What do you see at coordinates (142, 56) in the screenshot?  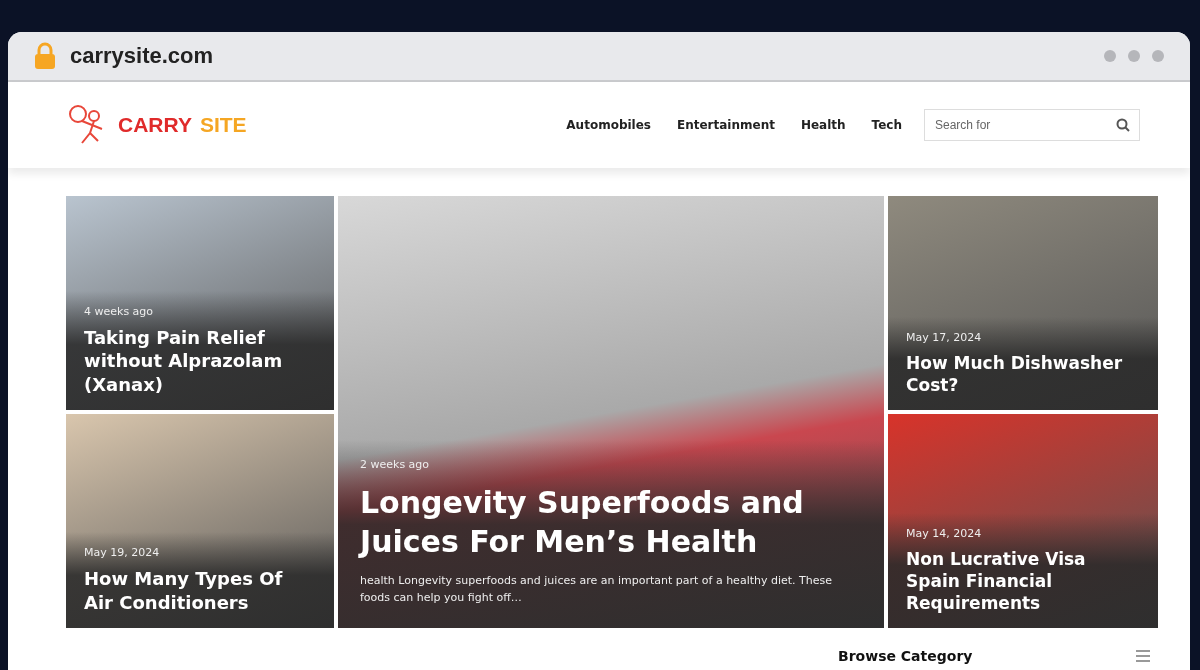 I see `url-text: carrysite.com` at bounding box center [142, 56].